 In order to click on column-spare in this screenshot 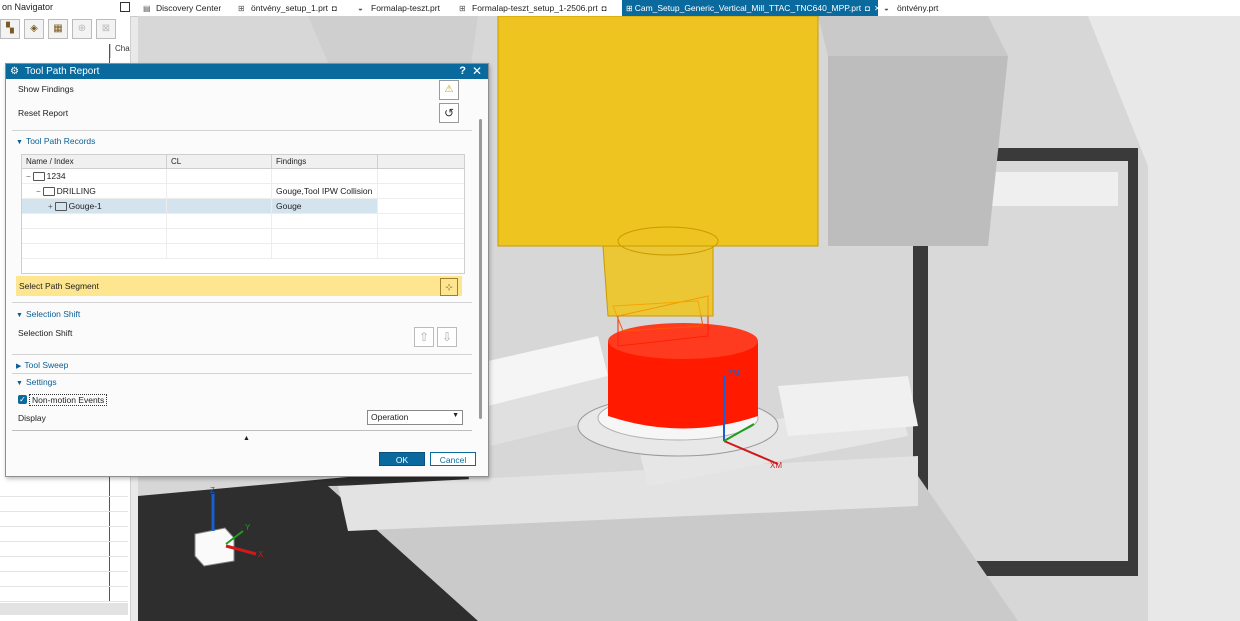, I will do `click(421, 161)`.